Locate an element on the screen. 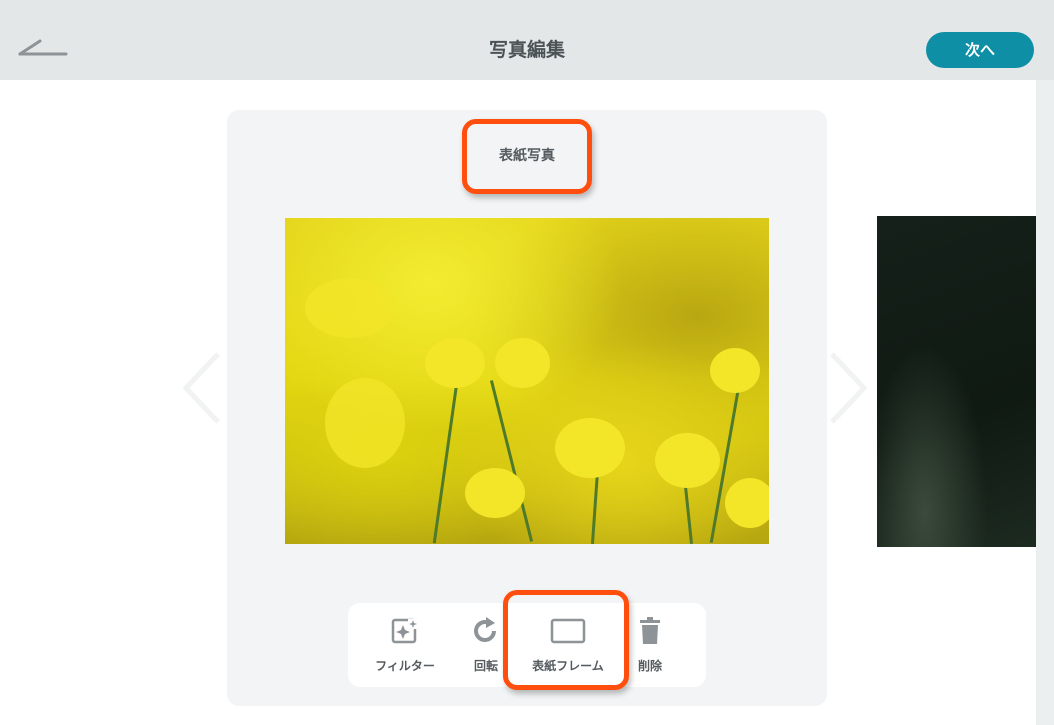 This screenshot has width=1054, height=725. chevron-right-icon is located at coordinates (849, 388).